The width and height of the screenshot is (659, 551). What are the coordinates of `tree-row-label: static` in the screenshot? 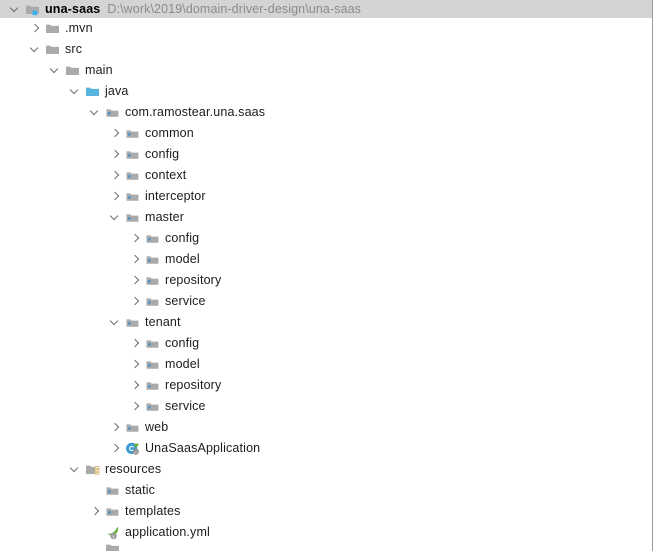 It's located at (140, 490).